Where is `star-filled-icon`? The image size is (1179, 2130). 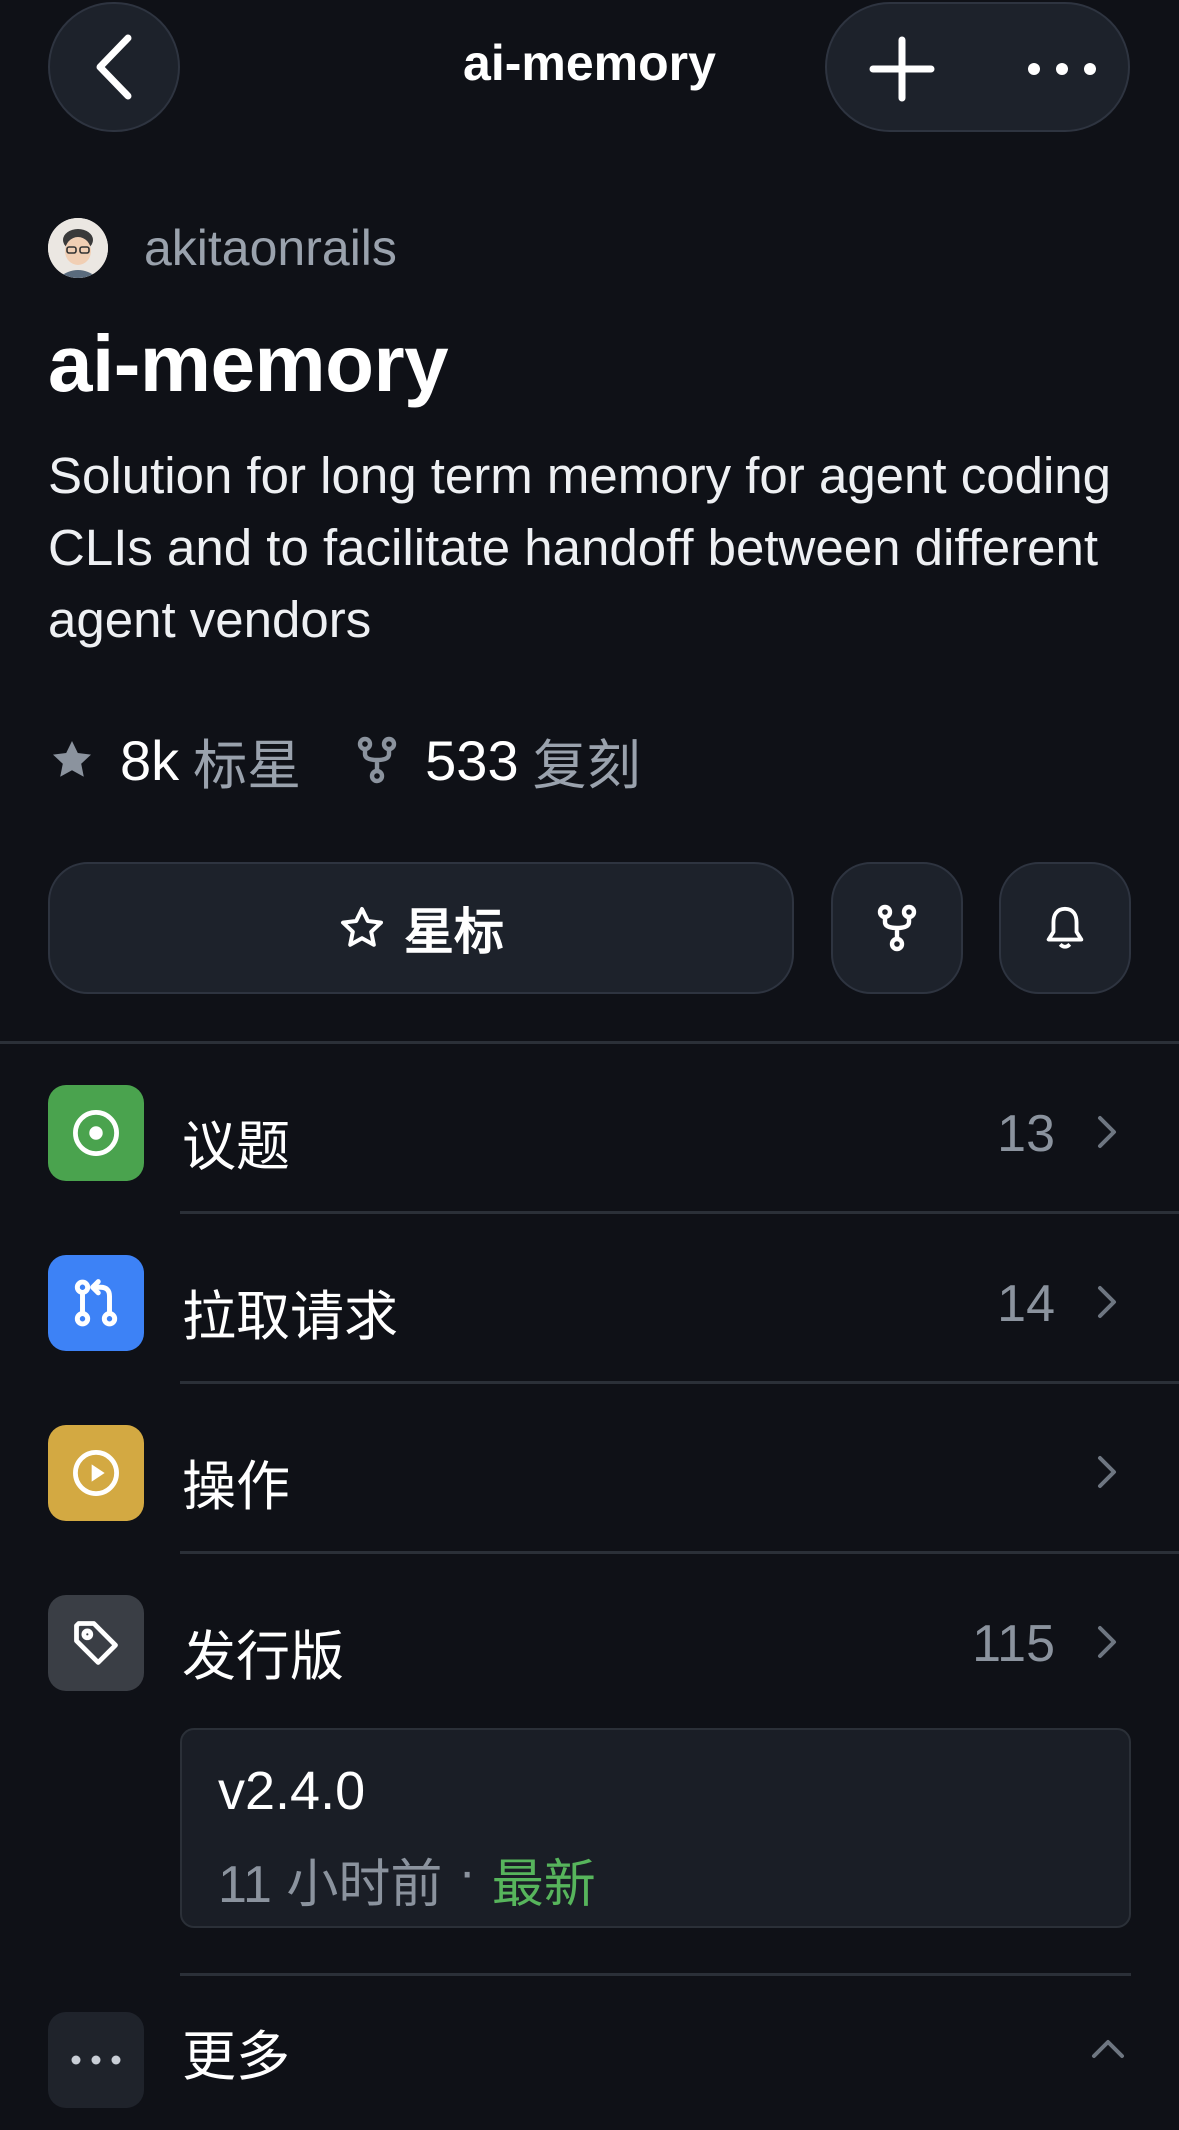
star-filled-icon is located at coordinates (72, 760).